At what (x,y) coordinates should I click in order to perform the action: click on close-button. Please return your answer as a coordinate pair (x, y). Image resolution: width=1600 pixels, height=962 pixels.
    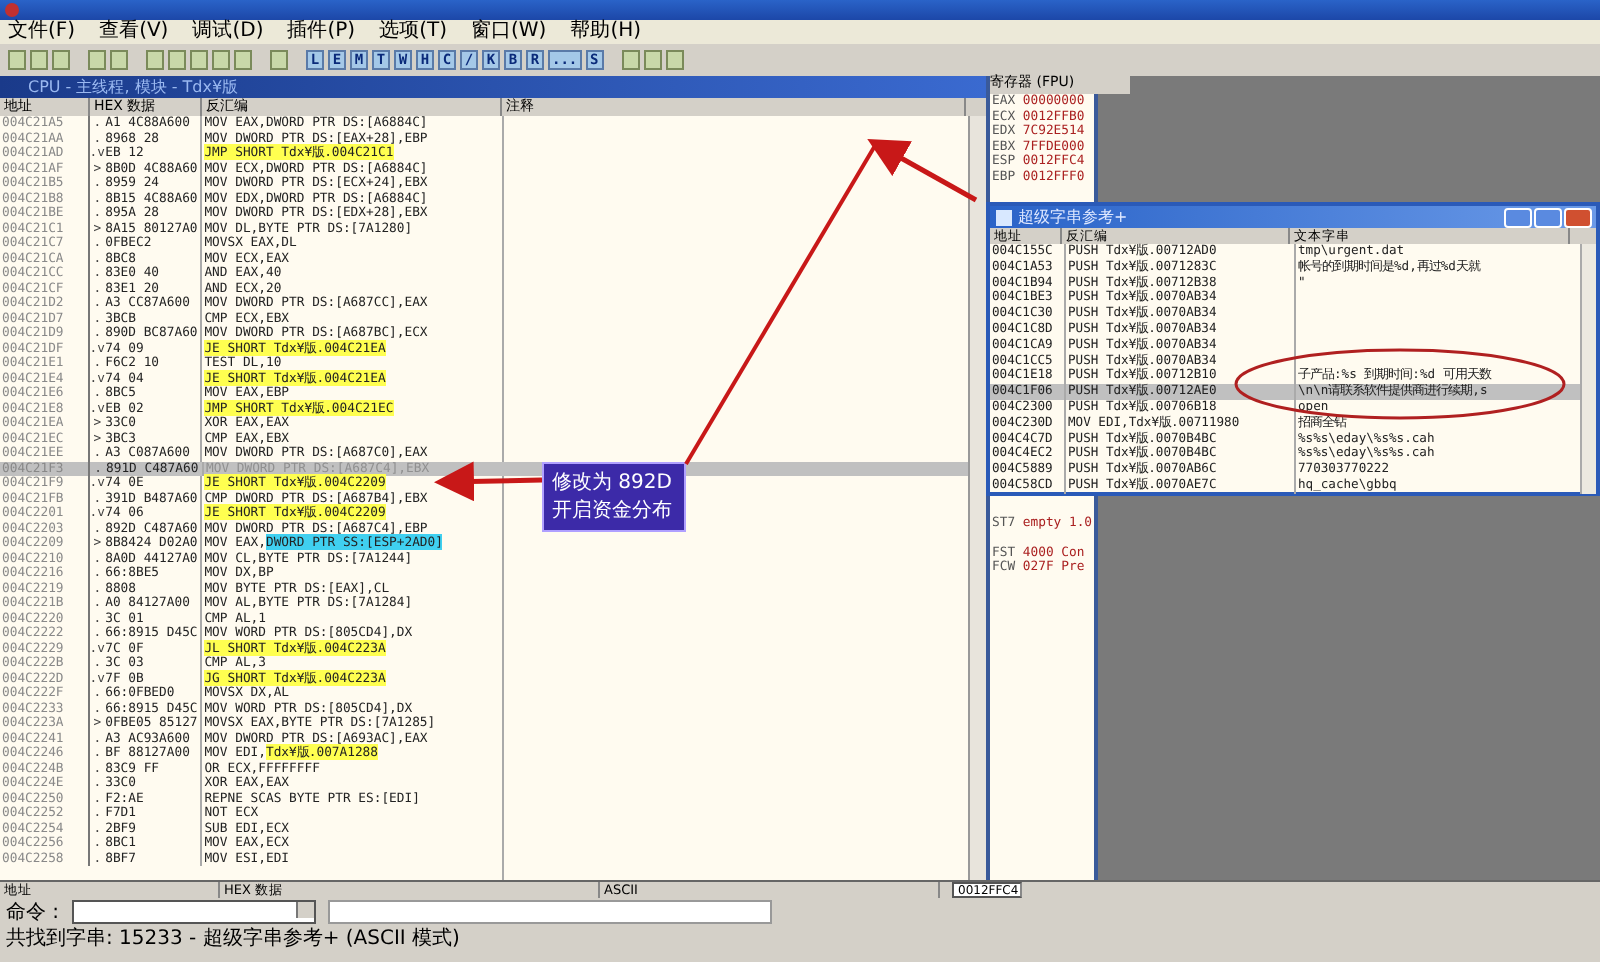
    Looking at the image, I should click on (1578, 217).